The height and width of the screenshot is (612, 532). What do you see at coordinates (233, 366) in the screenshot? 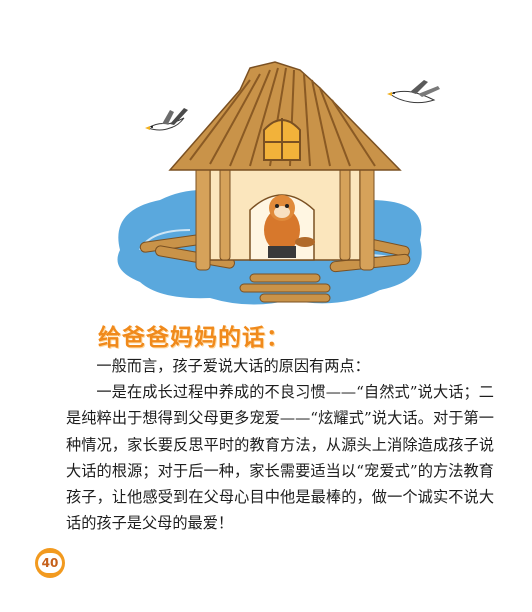
I see `paragraph-intro: 一般而言，孩子爱说大话的原因有两点：` at bounding box center [233, 366].